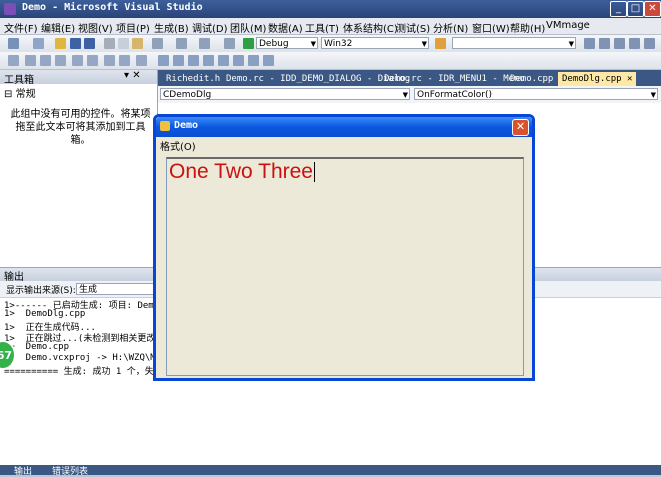  What do you see at coordinates (370, 27) in the screenshot?
I see `menu-architecture: 体系结构(C)` at bounding box center [370, 27].